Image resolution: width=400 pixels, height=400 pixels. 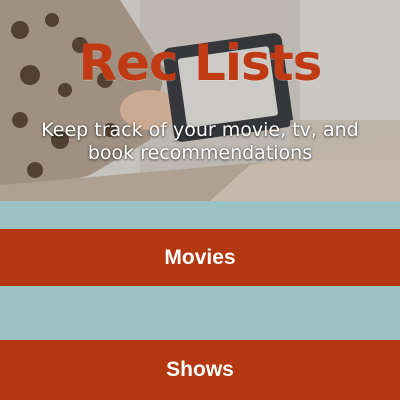 What do you see at coordinates (200, 313) in the screenshot?
I see `divider-stripe` at bounding box center [200, 313].